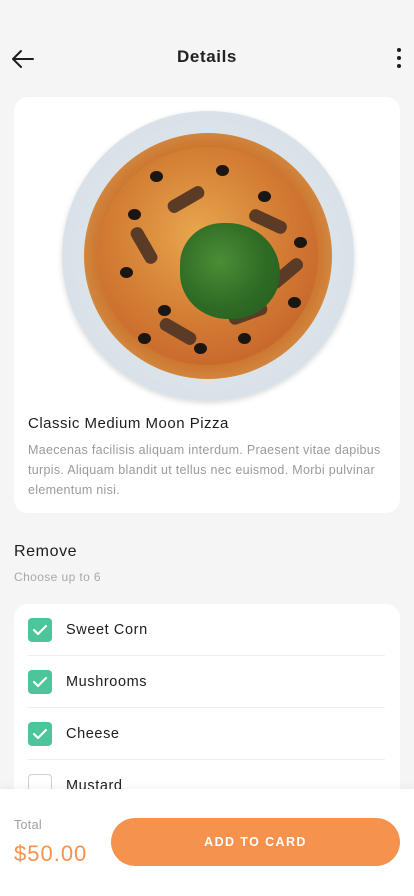  Describe the element at coordinates (28, 825) in the screenshot. I see `total-label: Total` at that location.